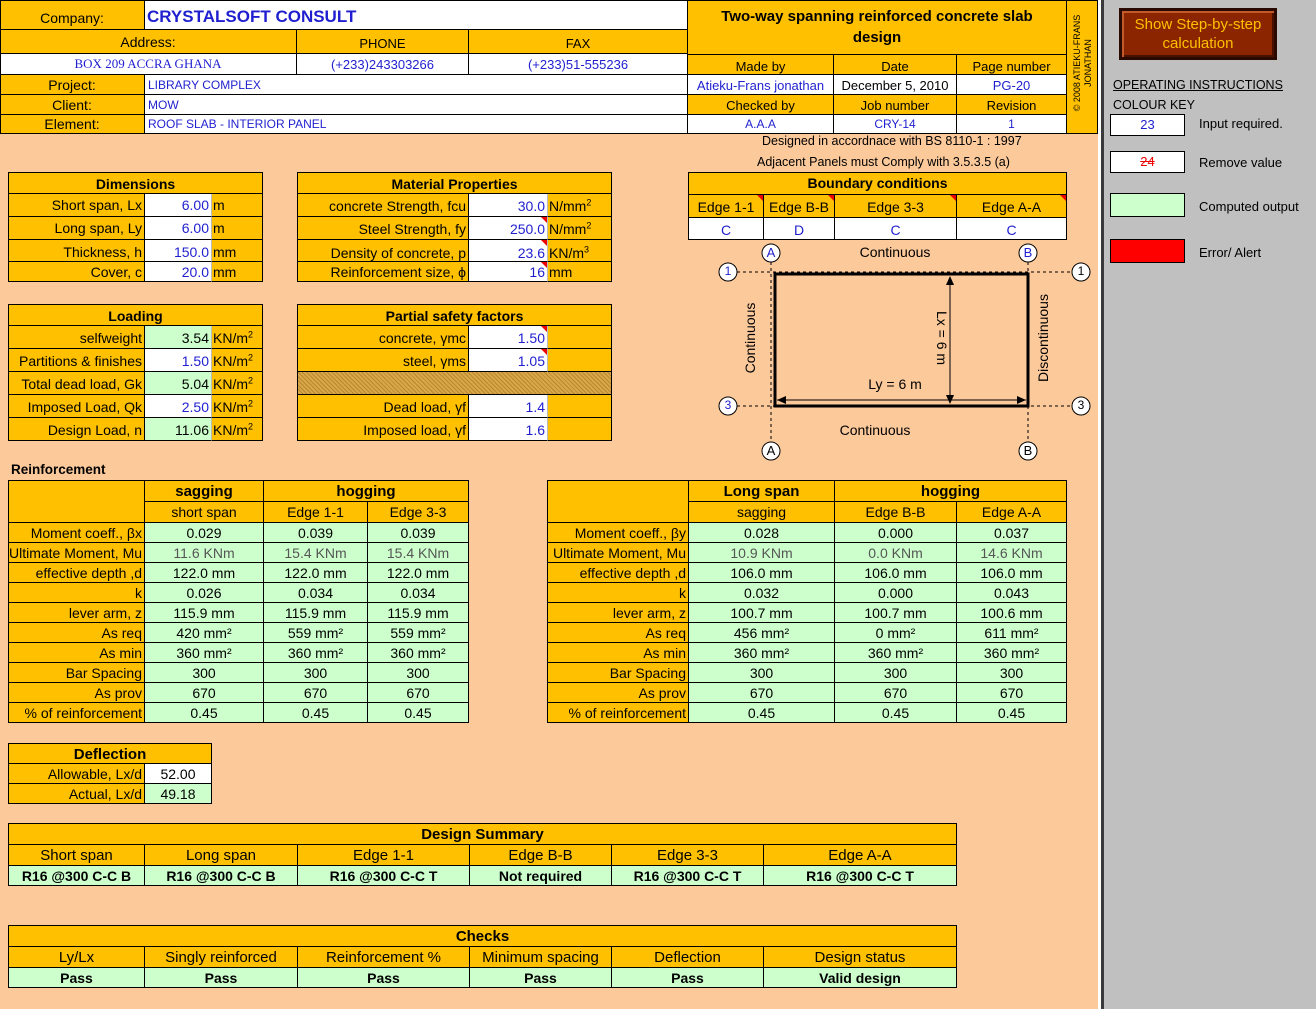  Describe the element at coordinates (416, 105) in the screenshot. I see `client-value: MOW` at that location.